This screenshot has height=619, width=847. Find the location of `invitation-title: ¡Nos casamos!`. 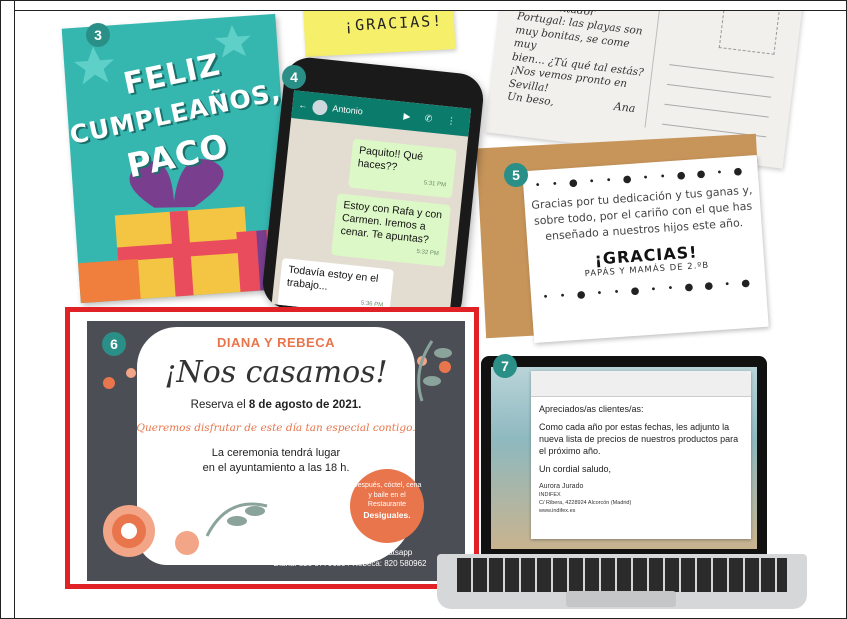

invitation-title: ¡Nos casamos! is located at coordinates (276, 372).